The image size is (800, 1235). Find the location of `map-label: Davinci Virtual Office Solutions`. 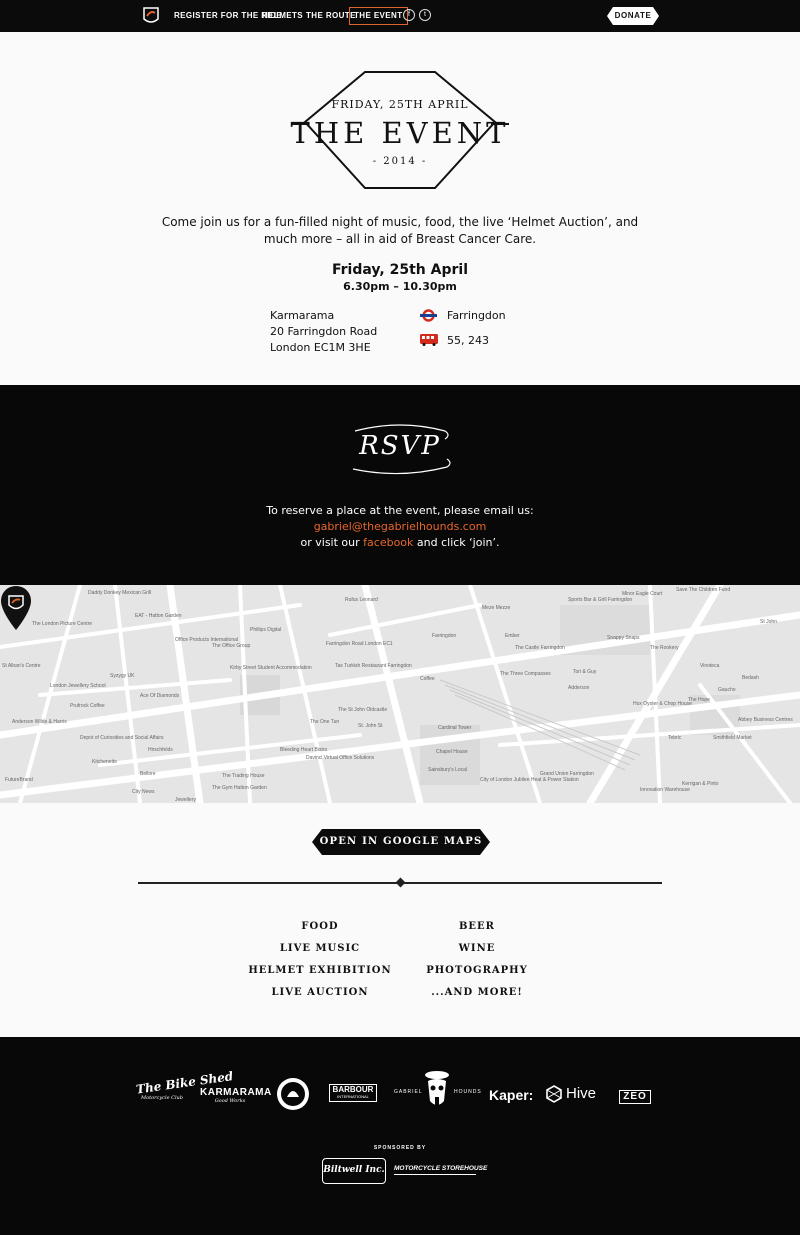

map-label: Davinci Virtual Office Solutions is located at coordinates (340, 758).